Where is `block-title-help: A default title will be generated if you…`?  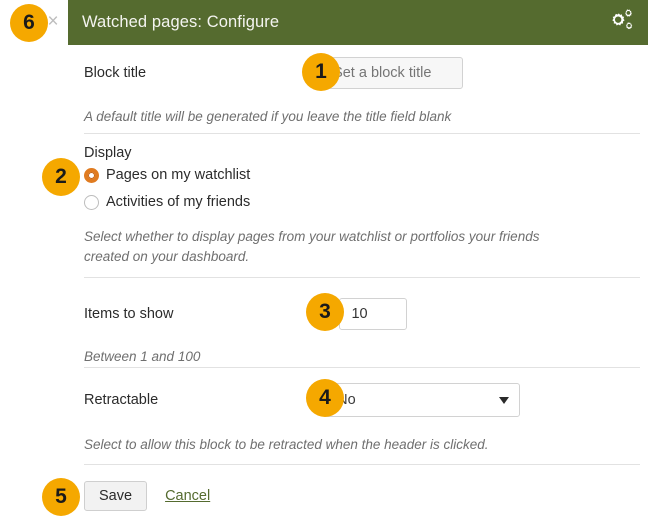 block-title-help: A default title will be generated if you… is located at coordinates (268, 116).